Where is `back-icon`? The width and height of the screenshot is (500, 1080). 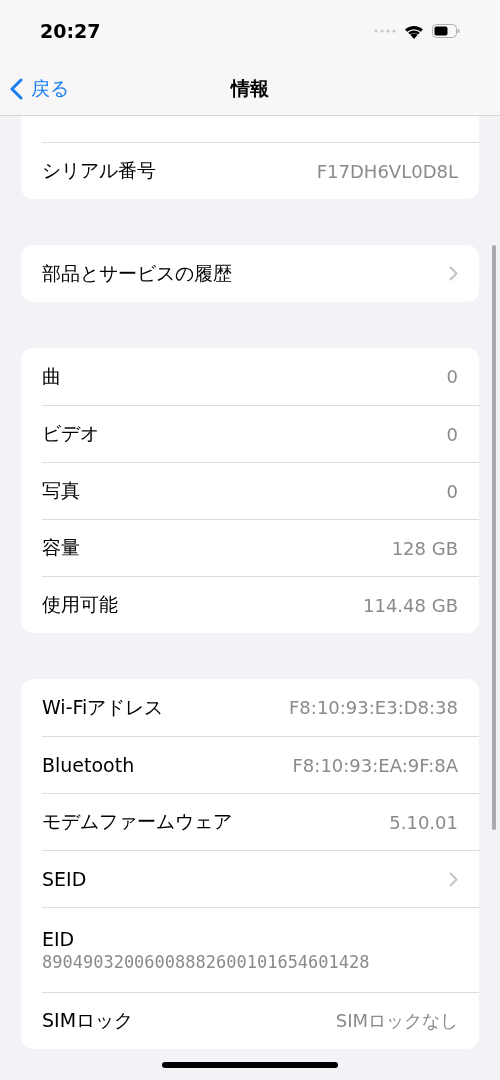 back-icon is located at coordinates (16, 88).